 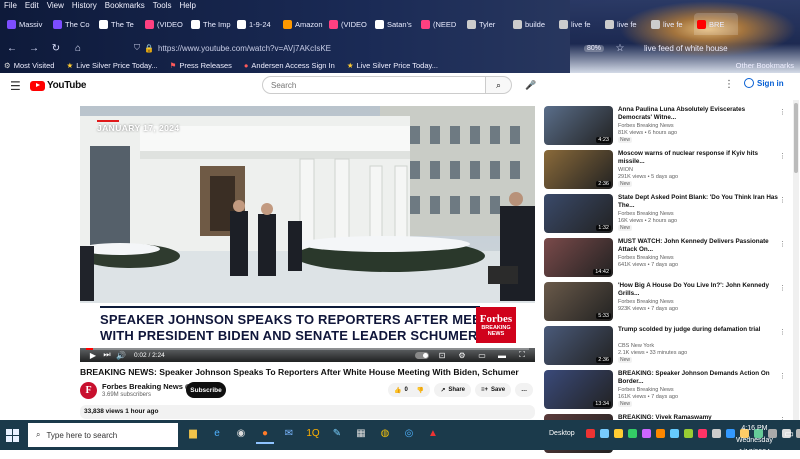 What do you see at coordinates (409, 434) in the screenshot?
I see `photos-icon: ◎` at bounding box center [409, 434].